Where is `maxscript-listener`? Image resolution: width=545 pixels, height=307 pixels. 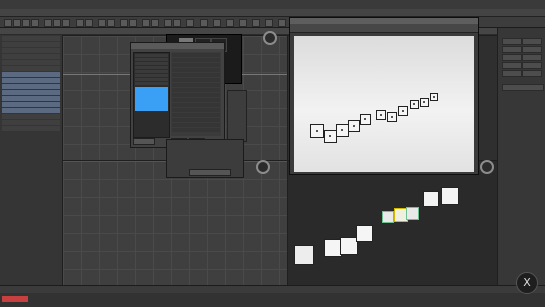 maxscript-listener is located at coordinates (15, 299).